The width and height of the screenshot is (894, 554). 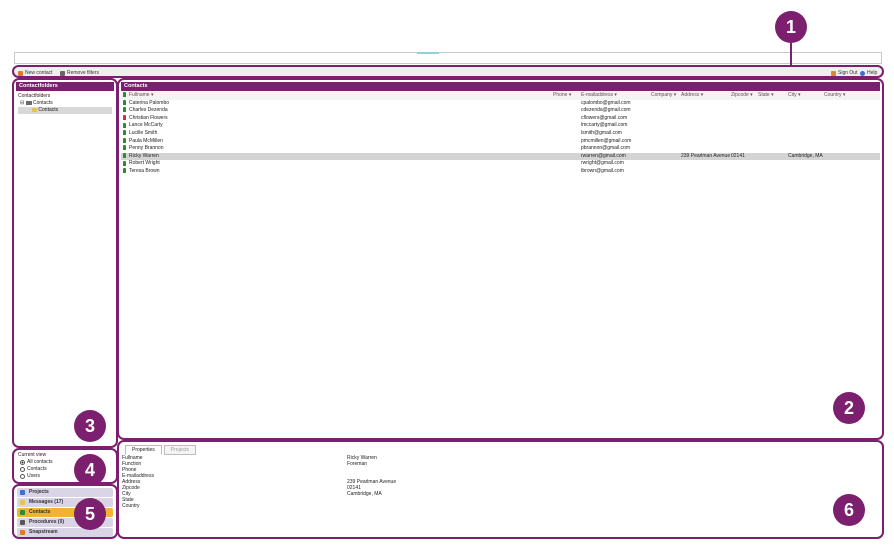 What do you see at coordinates (32, 455) in the screenshot?
I see `current-view-label: Current view` at bounding box center [32, 455].